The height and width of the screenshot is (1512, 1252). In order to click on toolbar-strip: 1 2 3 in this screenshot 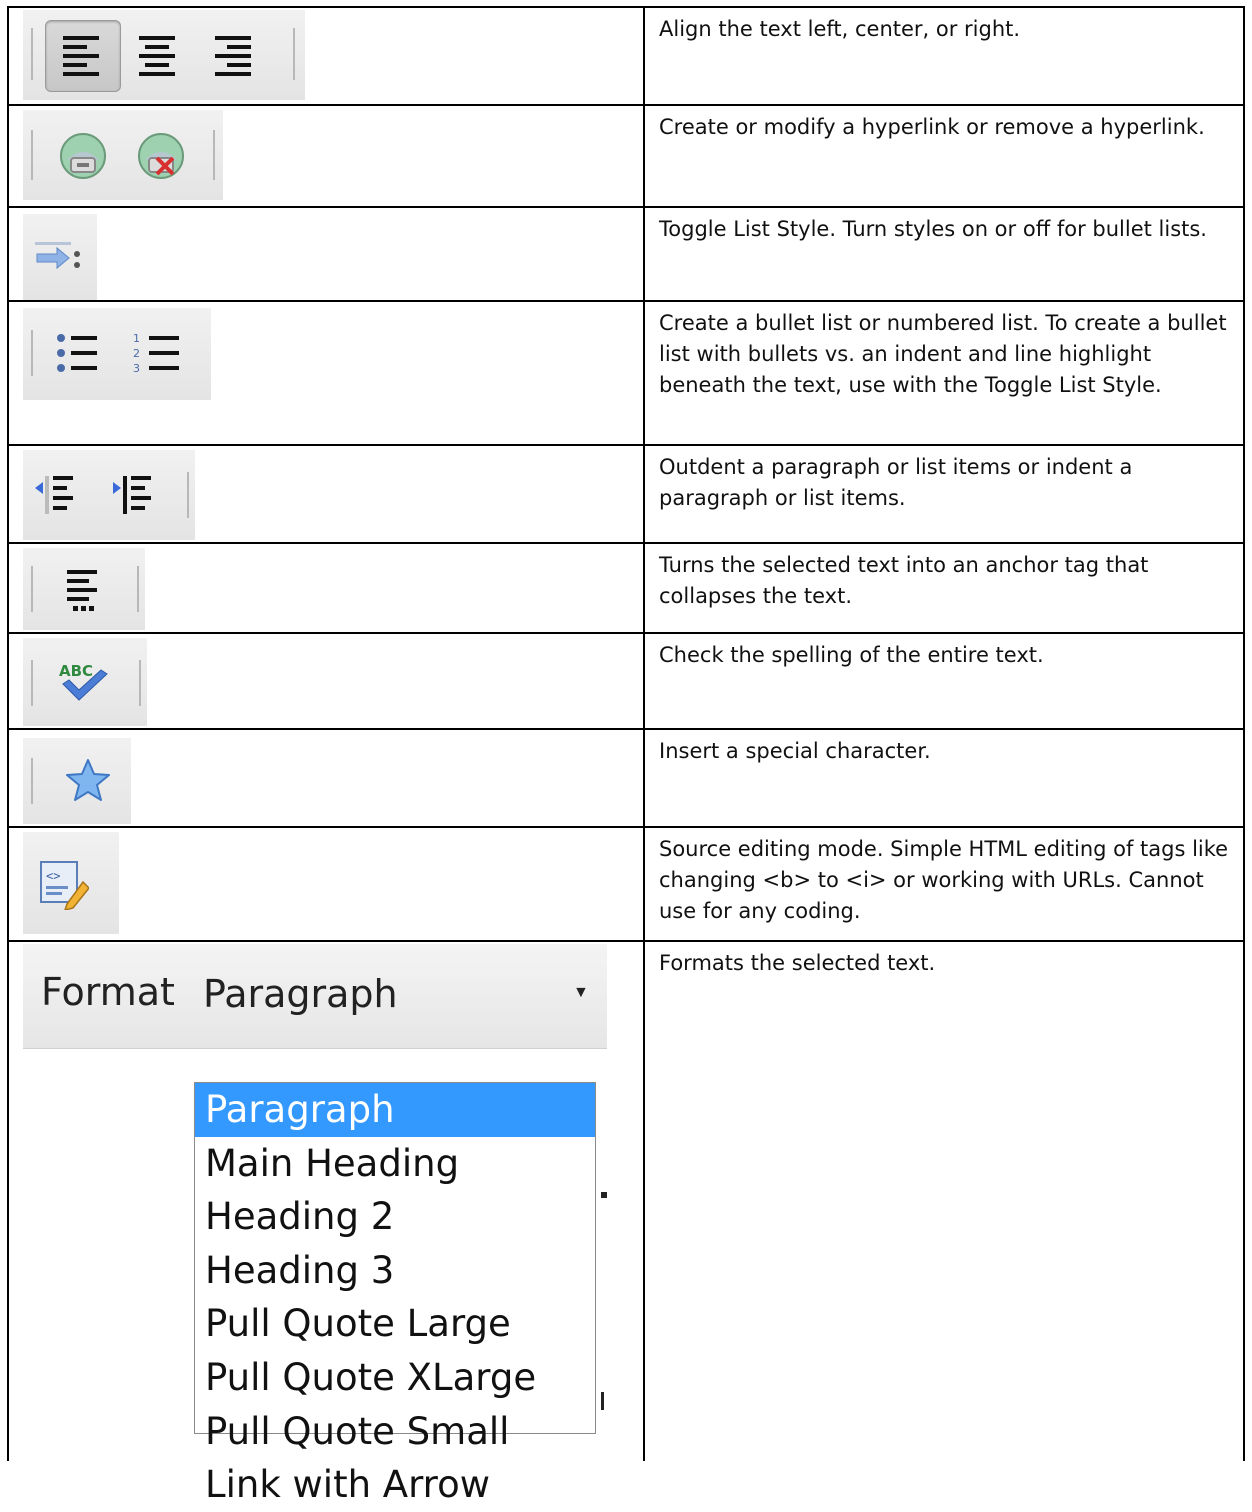, I will do `click(117, 354)`.